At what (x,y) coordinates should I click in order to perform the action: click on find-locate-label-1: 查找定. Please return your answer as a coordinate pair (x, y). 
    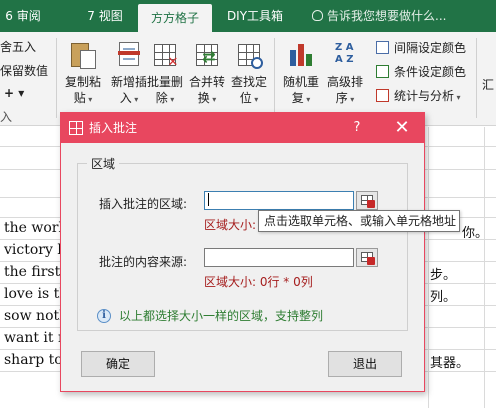
    Looking at the image, I should click on (248, 82).